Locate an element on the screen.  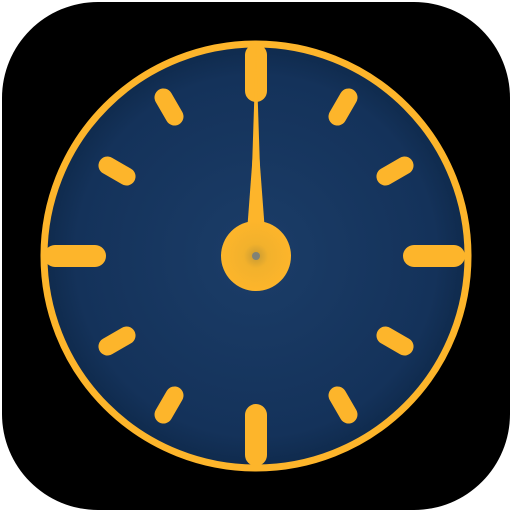
center-pin is located at coordinates (256, 256).